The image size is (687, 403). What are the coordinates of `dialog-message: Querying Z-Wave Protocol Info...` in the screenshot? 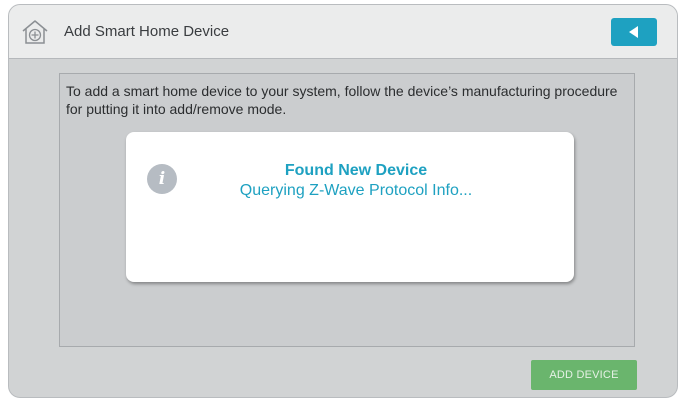 It's located at (356, 190).